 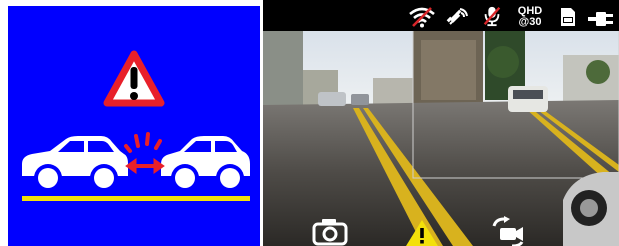 I want to click on gps-signal-icon, so click(x=457, y=16).